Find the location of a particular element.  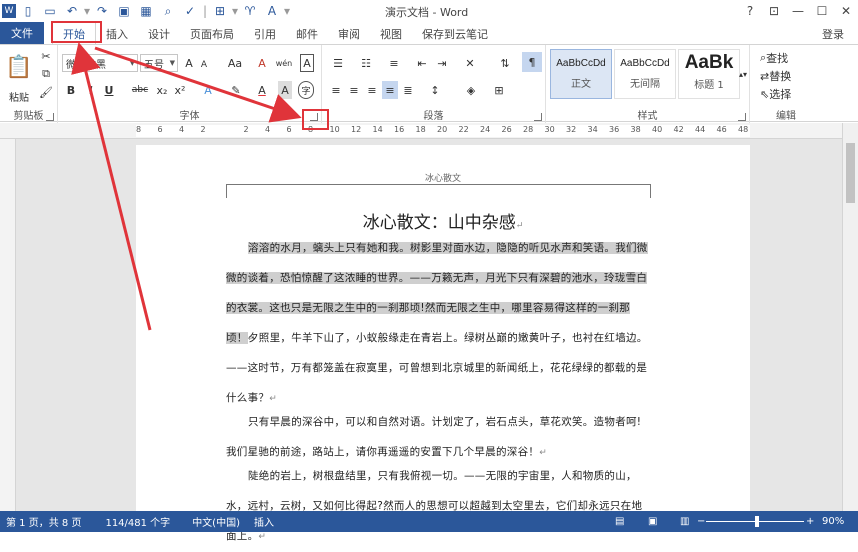

document-heading: 冰心散文：山中杂感↵ is located at coordinates (443, 220).